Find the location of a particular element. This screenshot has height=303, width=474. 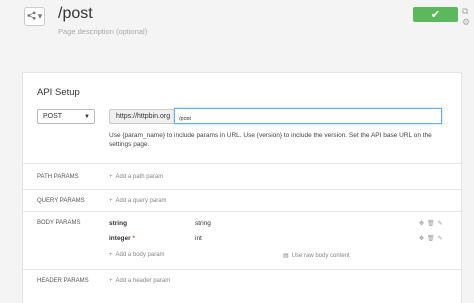

raw-body-icon: ▤ is located at coordinates (286, 256).